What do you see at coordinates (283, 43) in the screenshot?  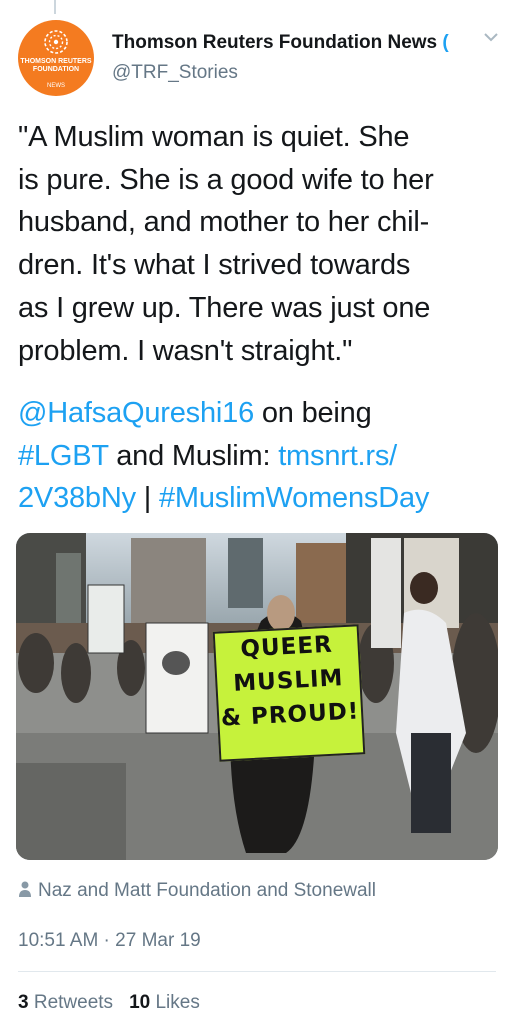 I see `author-name: Thomson Reuters Foundation News (` at bounding box center [283, 43].